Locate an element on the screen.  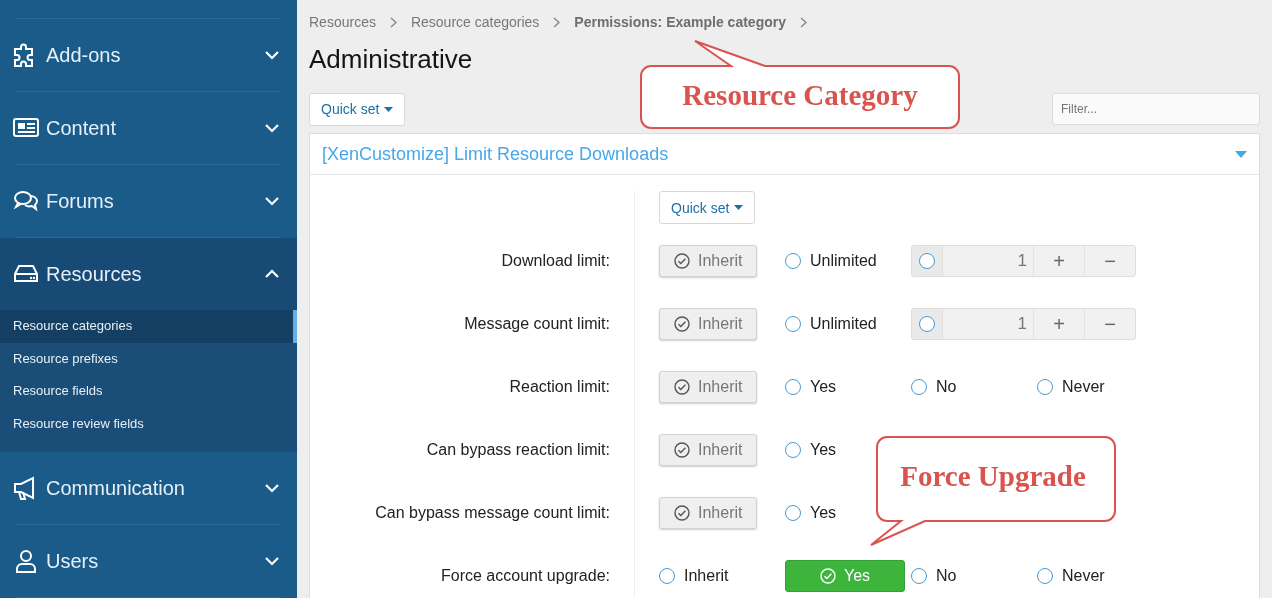
breadcrumb-link: Permissions: Example category is located at coordinates (680, 22).